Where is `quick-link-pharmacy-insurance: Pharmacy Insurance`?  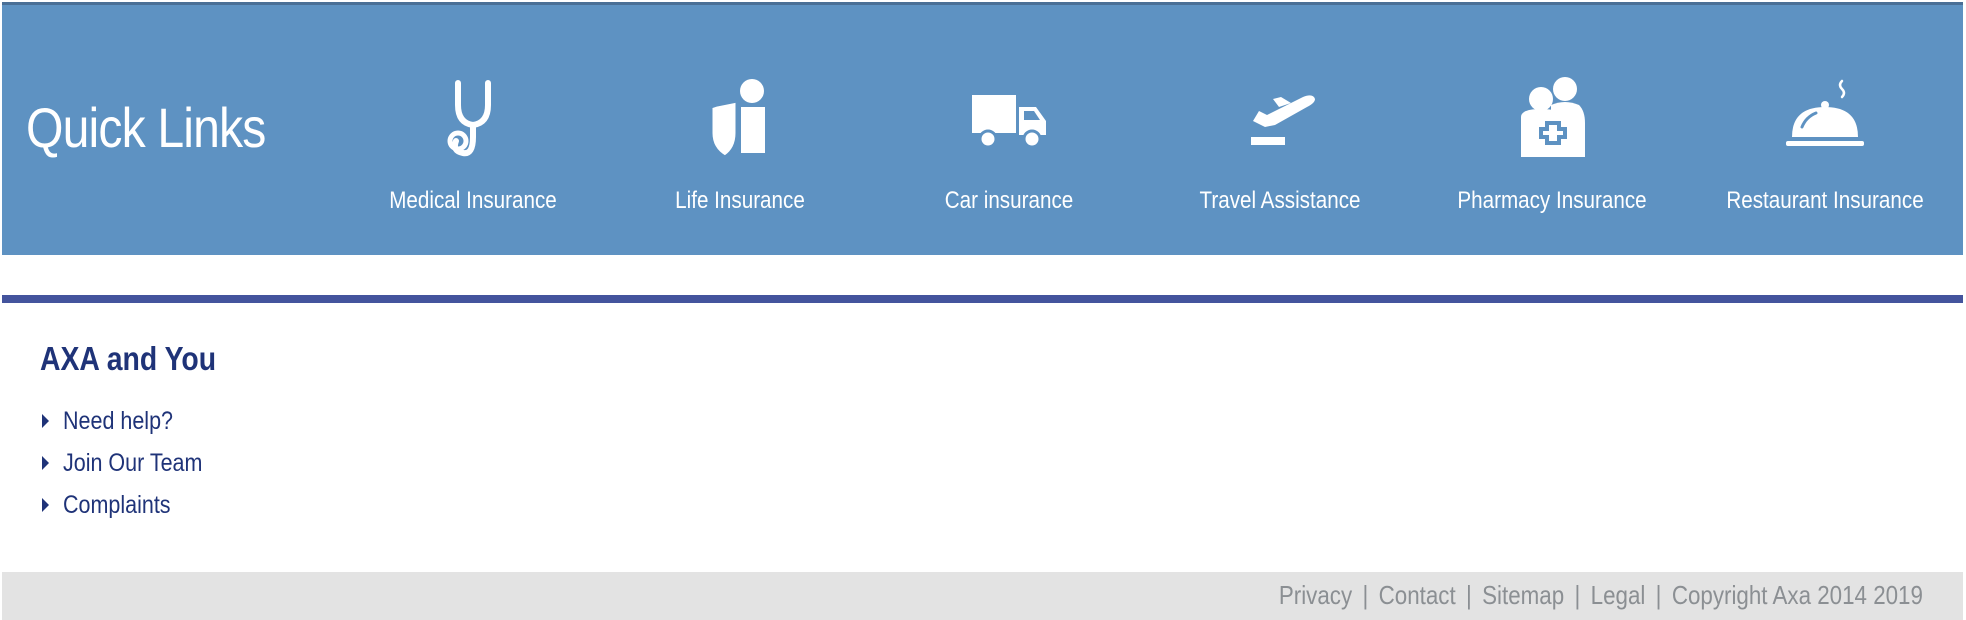
quick-link-pharmacy-insurance: Pharmacy Insurance is located at coordinates (1552, 150).